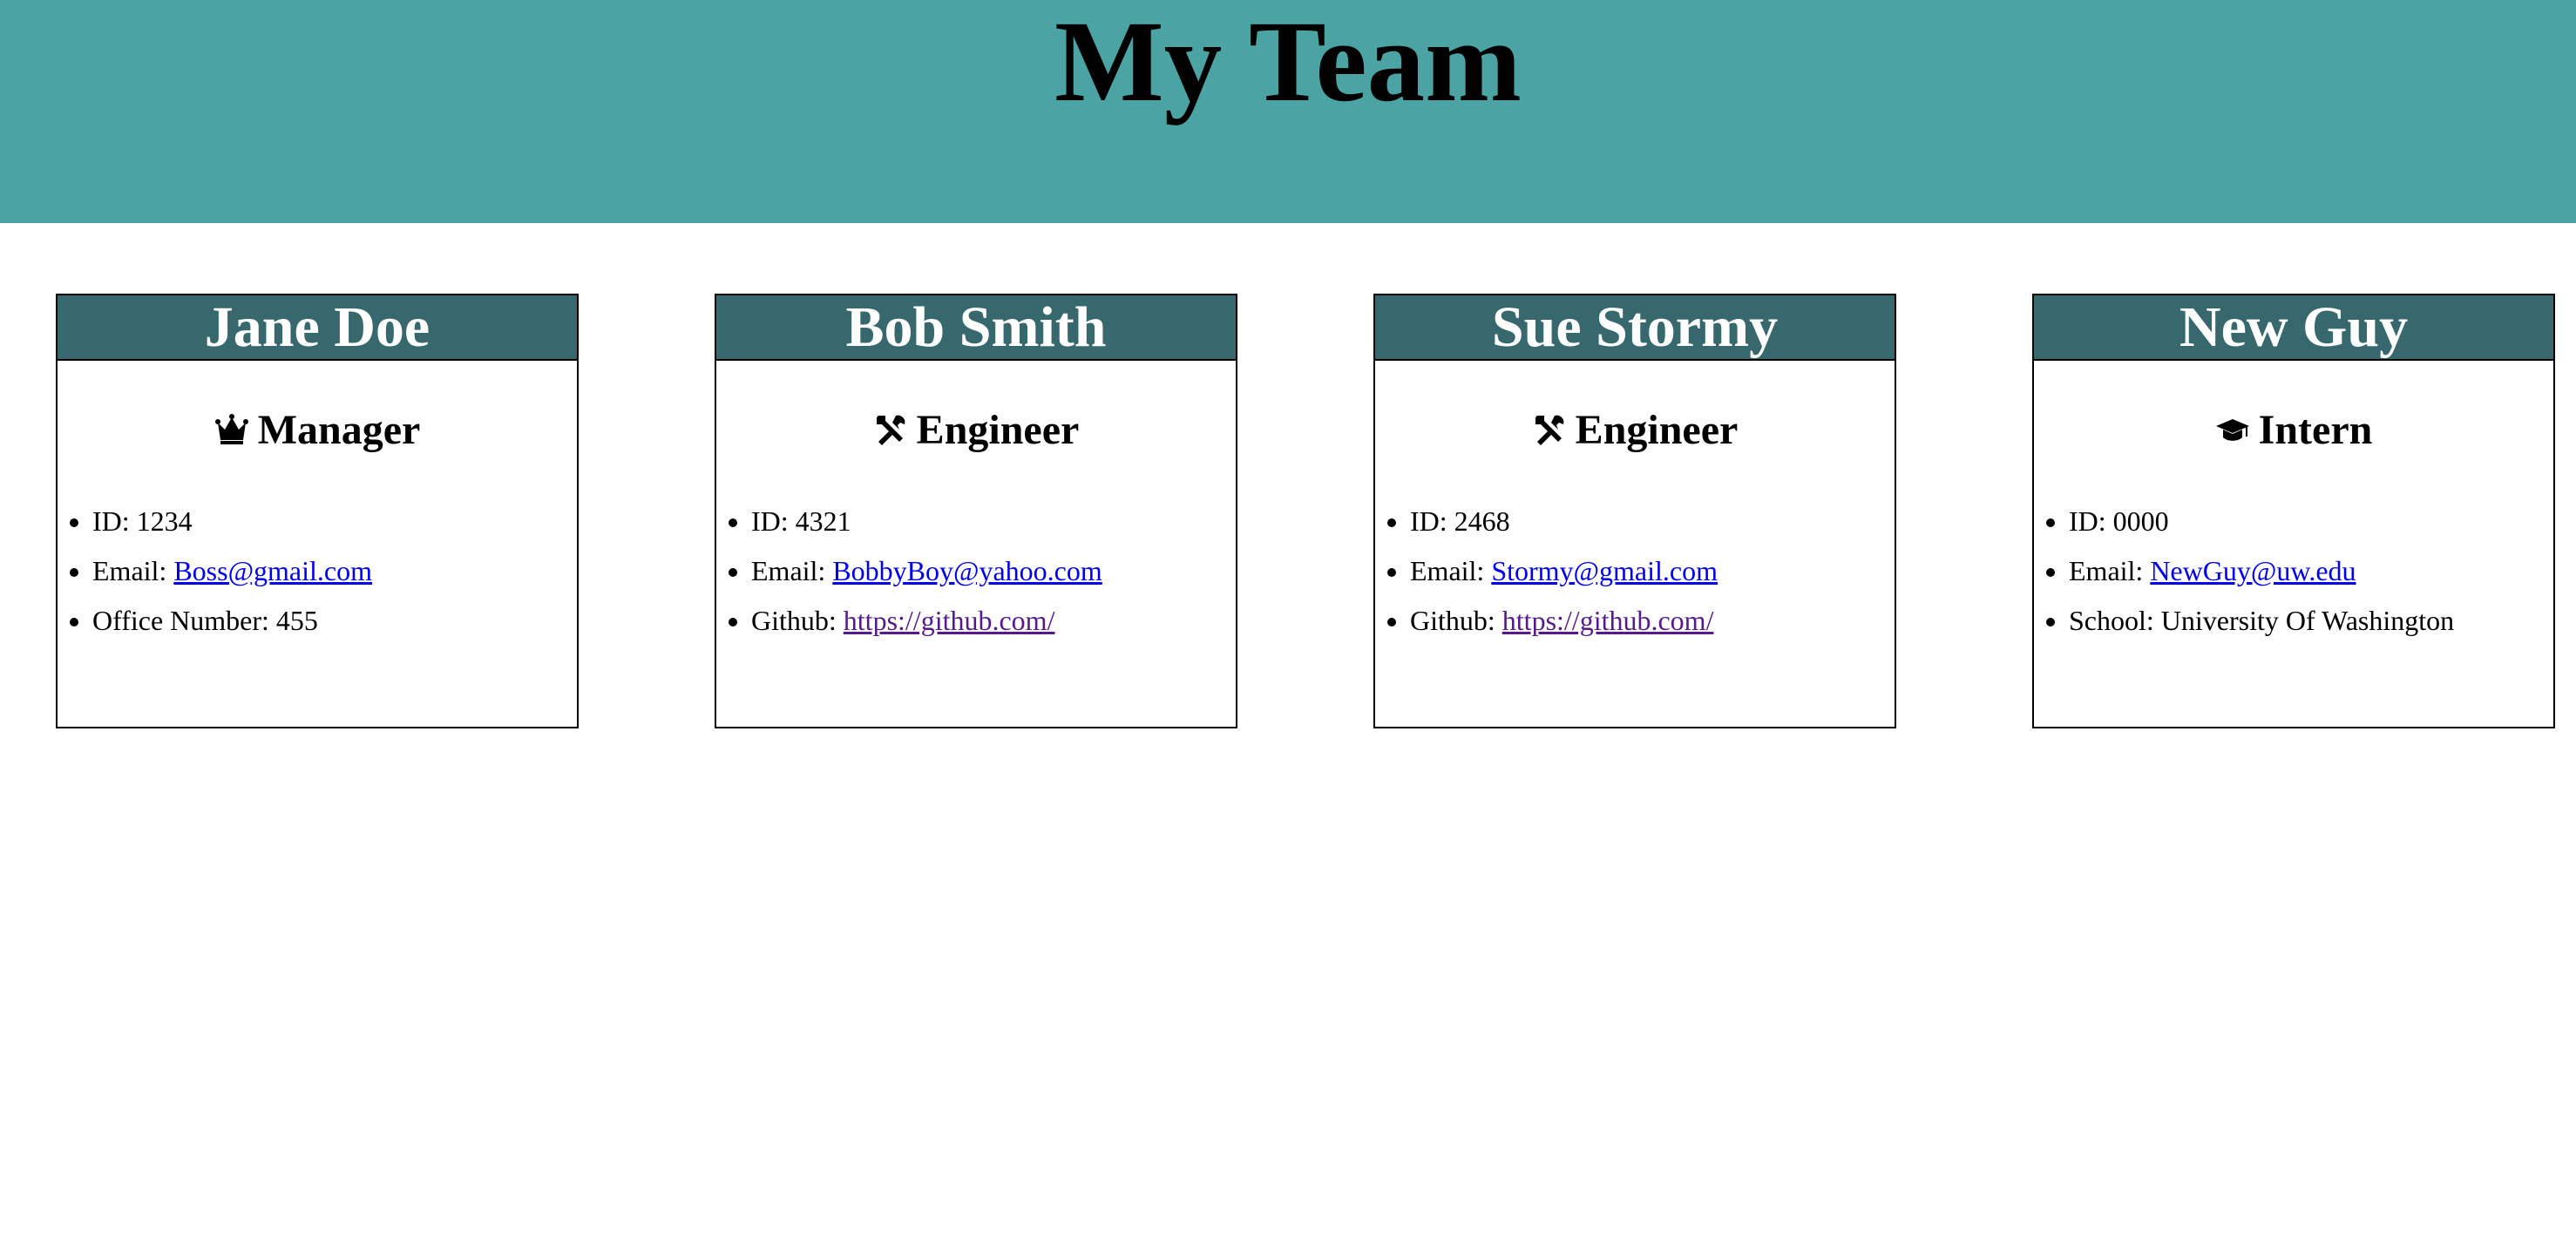  Describe the element at coordinates (339, 430) in the screenshot. I see `employee-role-label: Manager` at that location.